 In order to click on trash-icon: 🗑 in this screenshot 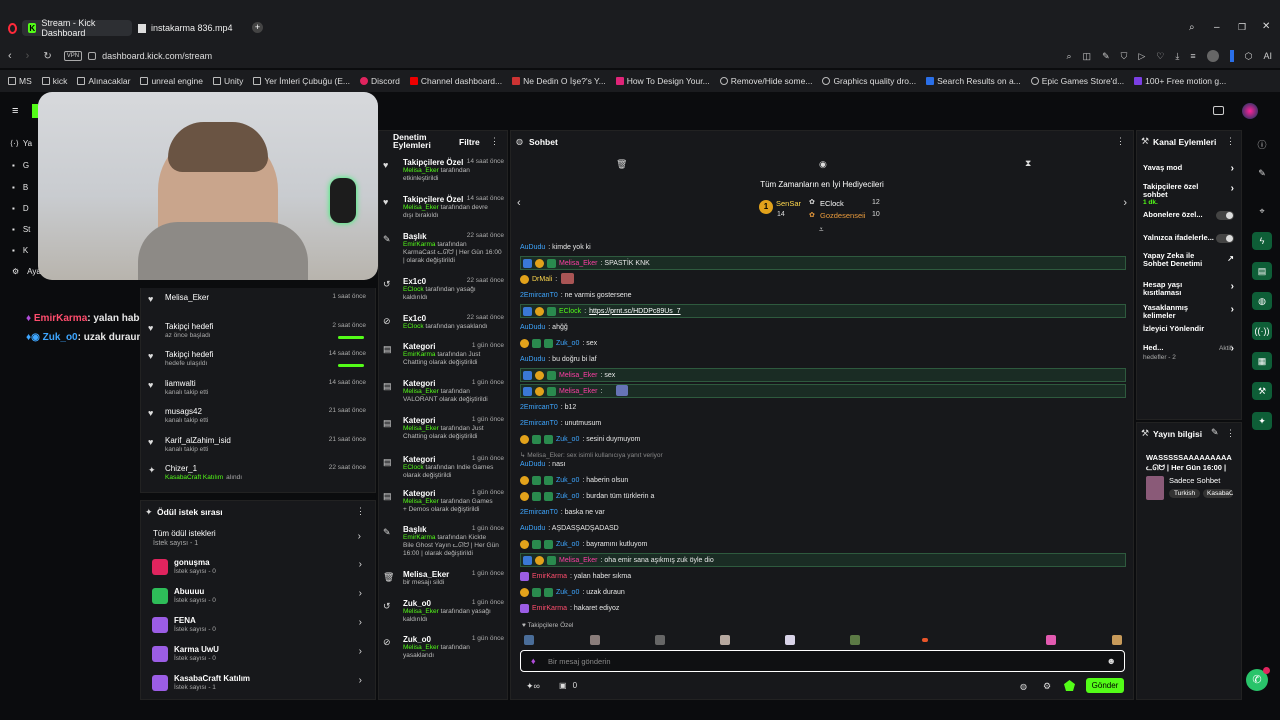, I will do `click(621, 164)`.